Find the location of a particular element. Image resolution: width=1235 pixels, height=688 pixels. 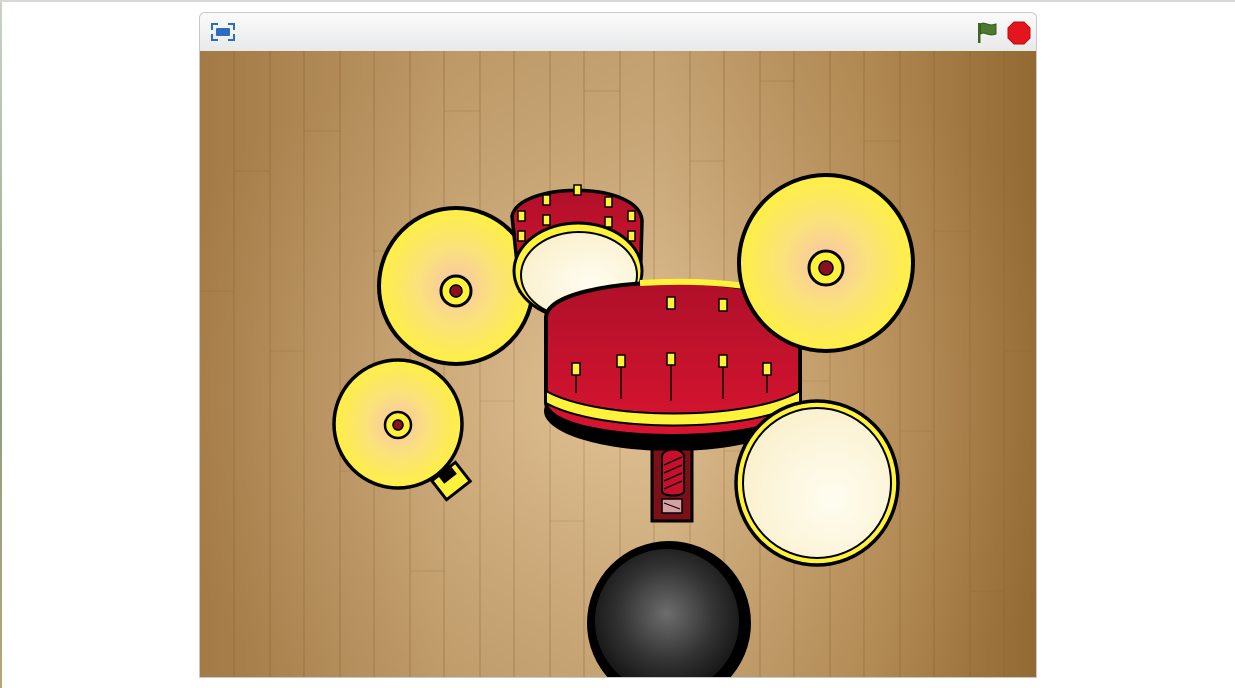

green-flag-button is located at coordinates (987, 33).